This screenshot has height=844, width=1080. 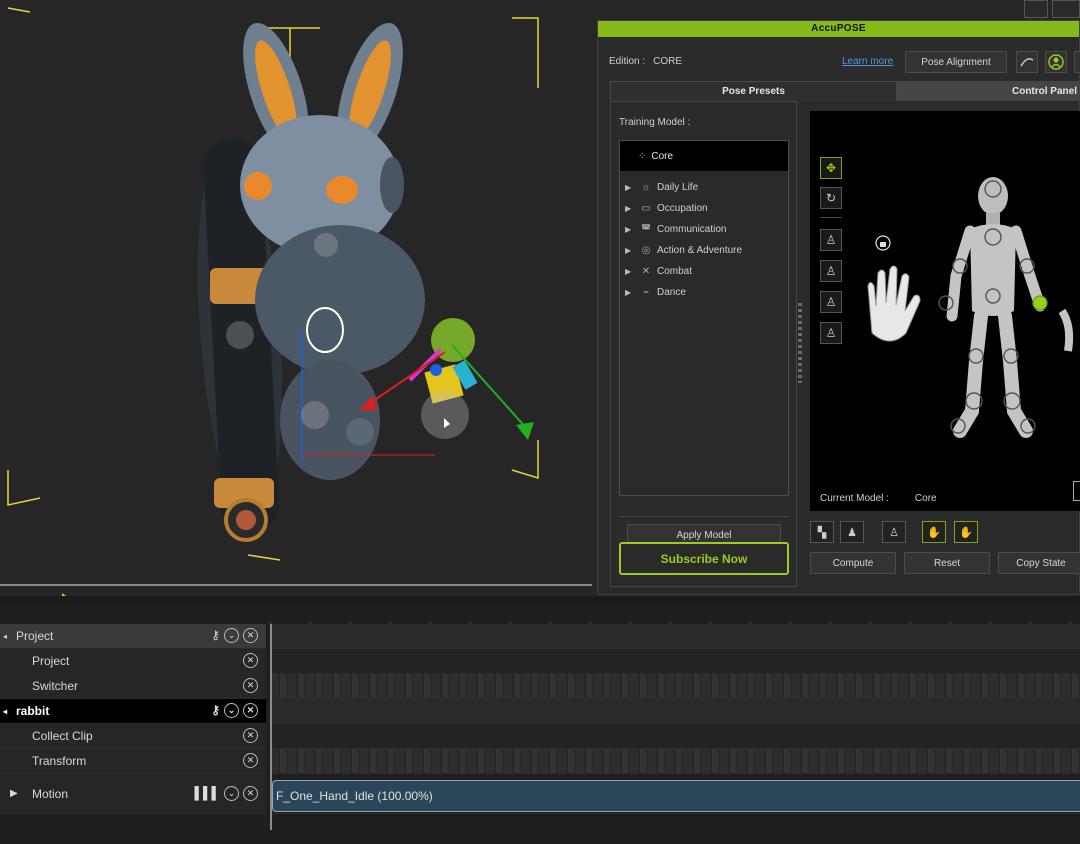 I want to click on tree-item-core: ⁘ Core, so click(x=704, y=156).